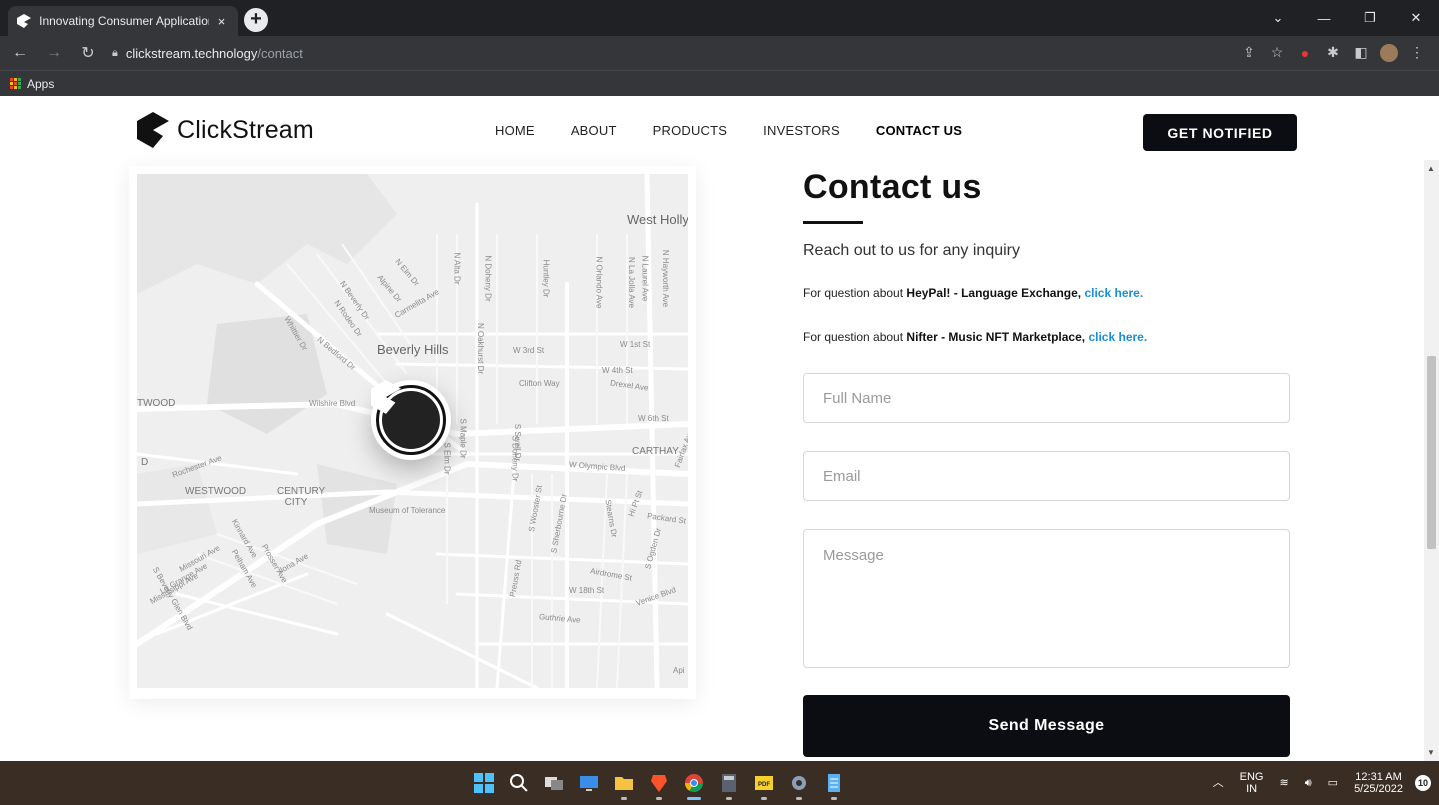 The height and width of the screenshot is (805, 1439). What do you see at coordinates (654, 53) in the screenshot?
I see `address-bar: 🔒︎ clickstream.technology/contact` at bounding box center [654, 53].